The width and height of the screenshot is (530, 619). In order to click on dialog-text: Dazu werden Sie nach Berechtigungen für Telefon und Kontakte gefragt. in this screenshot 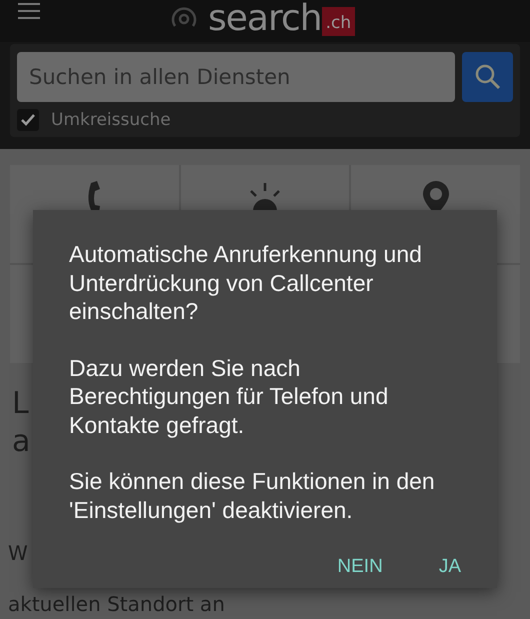, I will do `click(229, 396)`.